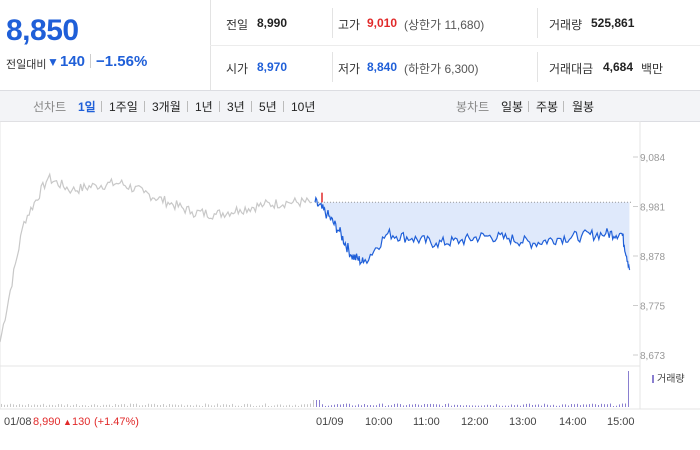 The width and height of the screenshot is (700, 450). I want to click on prev-day-date: 01/08, so click(18, 422).